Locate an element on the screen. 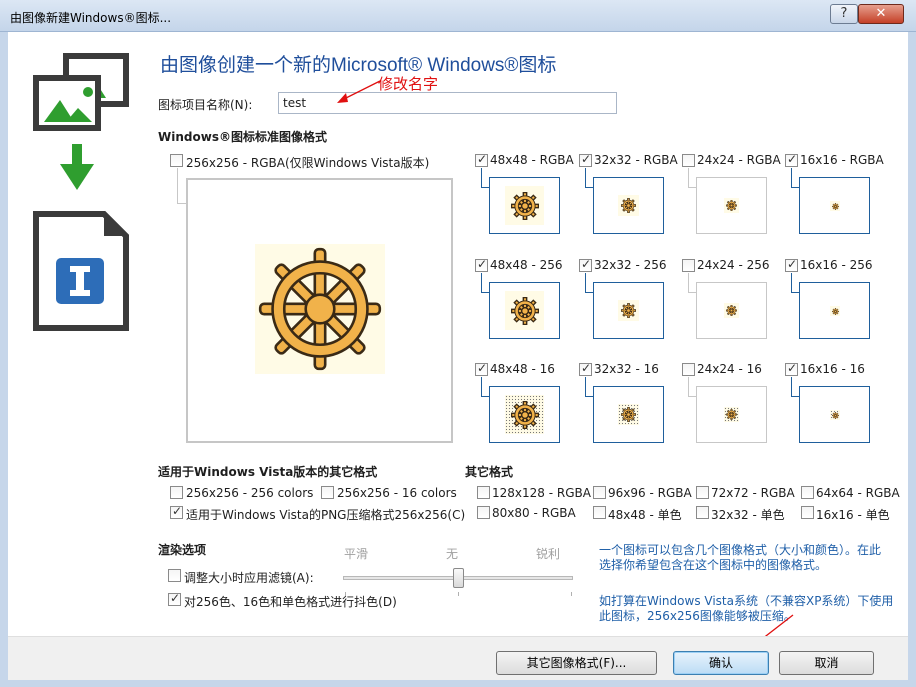  cancel-button: 取消 is located at coordinates (826, 663).